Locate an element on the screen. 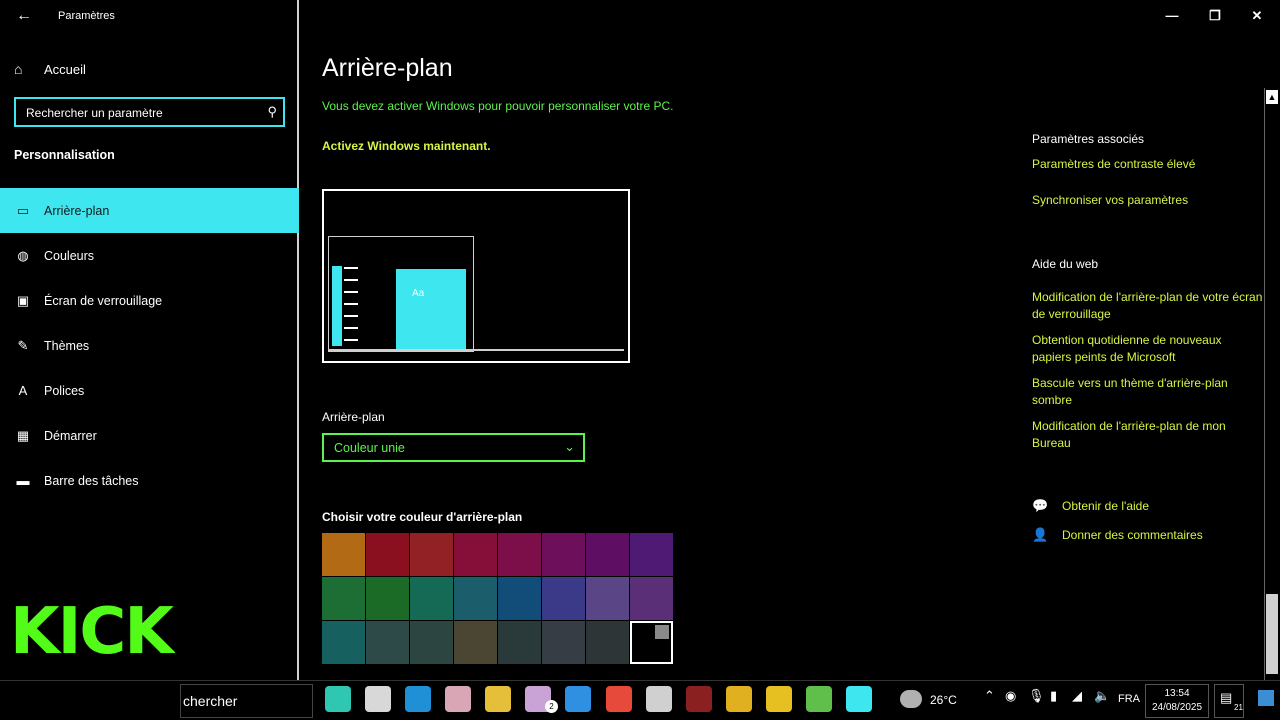 This screenshot has height=720, width=1280. notification-count: 21 is located at coordinates (1238, 707).